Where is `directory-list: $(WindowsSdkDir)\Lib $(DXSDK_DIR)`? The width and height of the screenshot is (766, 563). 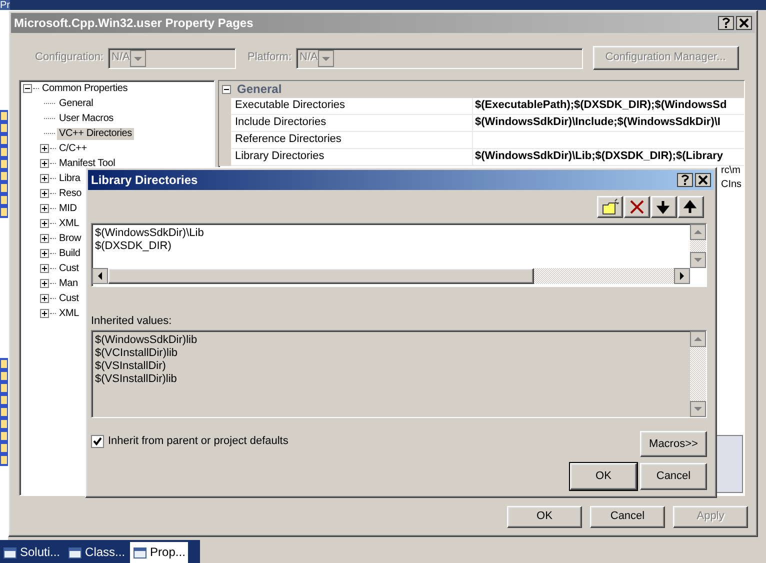 directory-list: $(WindowsSdkDir)\Lib $(DXSDK_DIR) is located at coordinates (399, 255).